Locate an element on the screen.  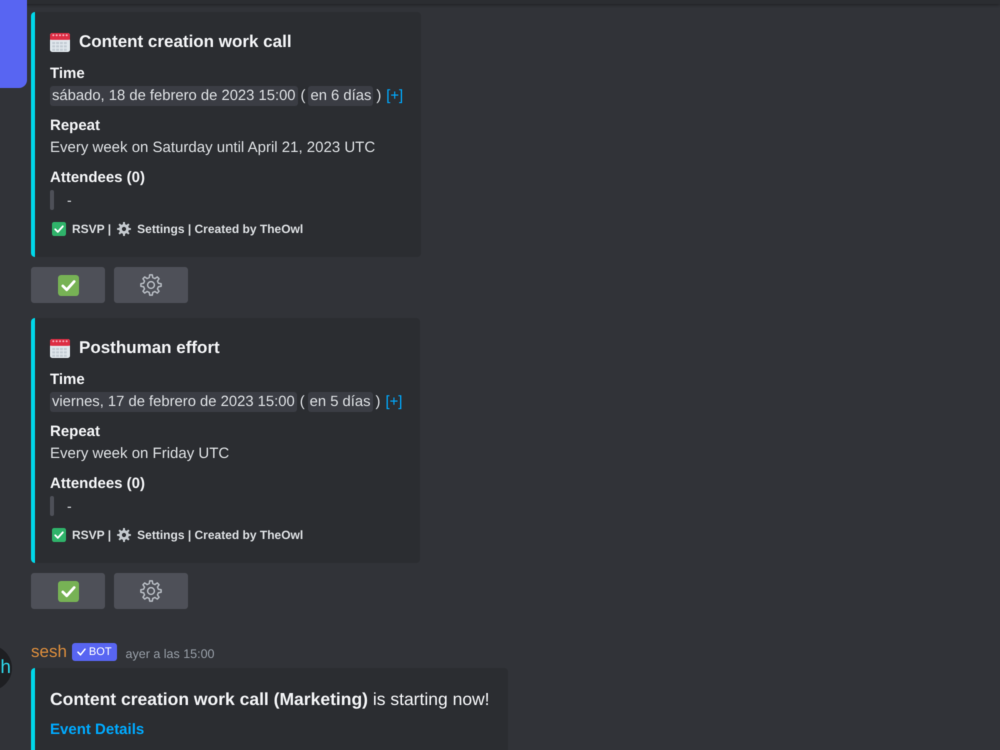
author-name: sesh is located at coordinates (49, 652).